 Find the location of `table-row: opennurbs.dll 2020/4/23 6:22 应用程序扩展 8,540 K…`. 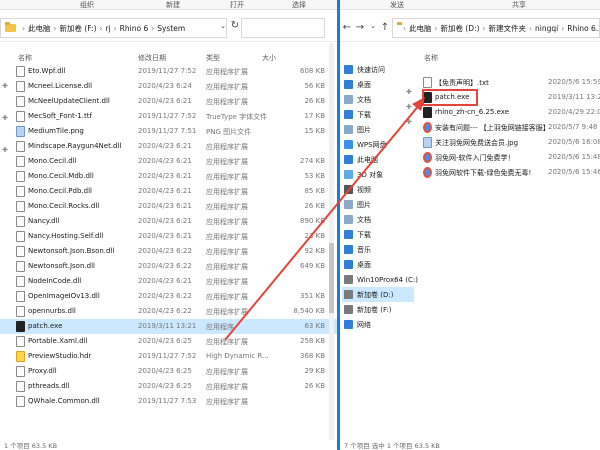

table-row: opennurbs.dll 2020/4/23 6:22 应用程序扩展 8,540 K… is located at coordinates (168, 311).